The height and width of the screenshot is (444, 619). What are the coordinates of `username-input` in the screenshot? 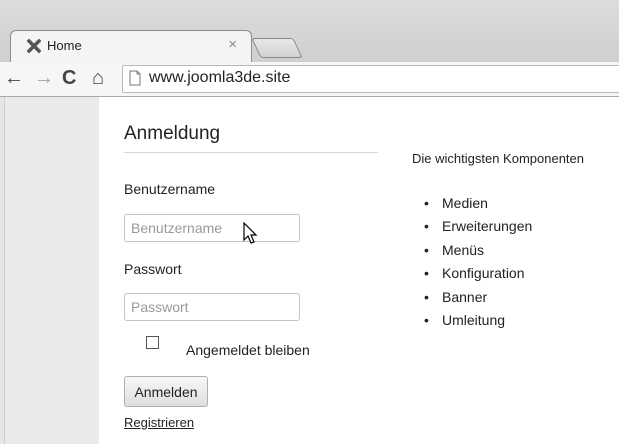 It's located at (212, 228).